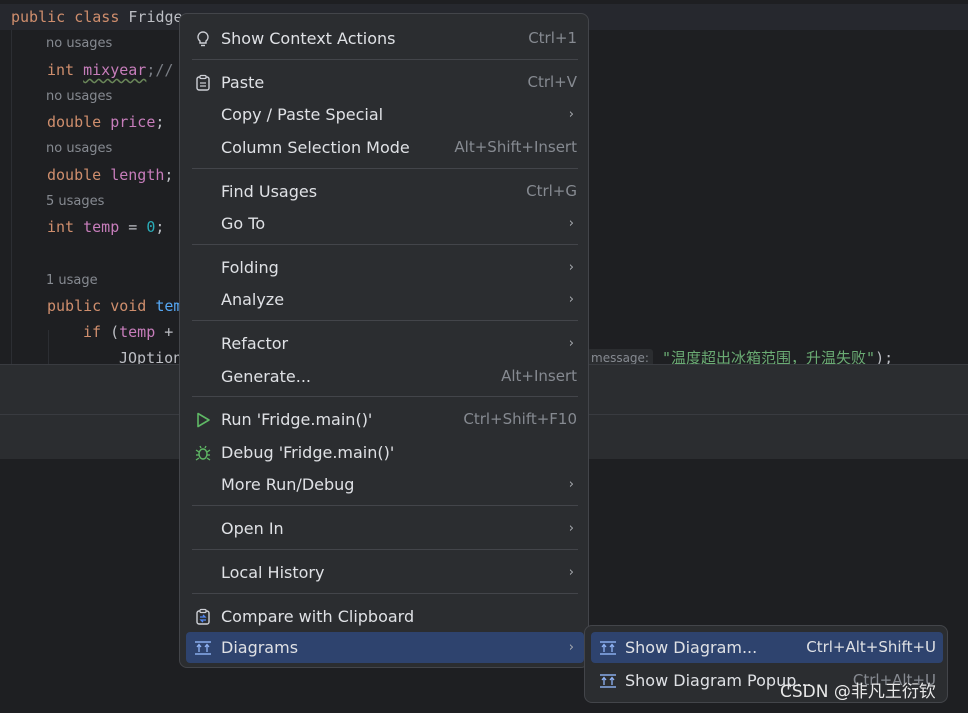 The image size is (968, 713). I want to click on class-name: Fridge, so click(155, 17).